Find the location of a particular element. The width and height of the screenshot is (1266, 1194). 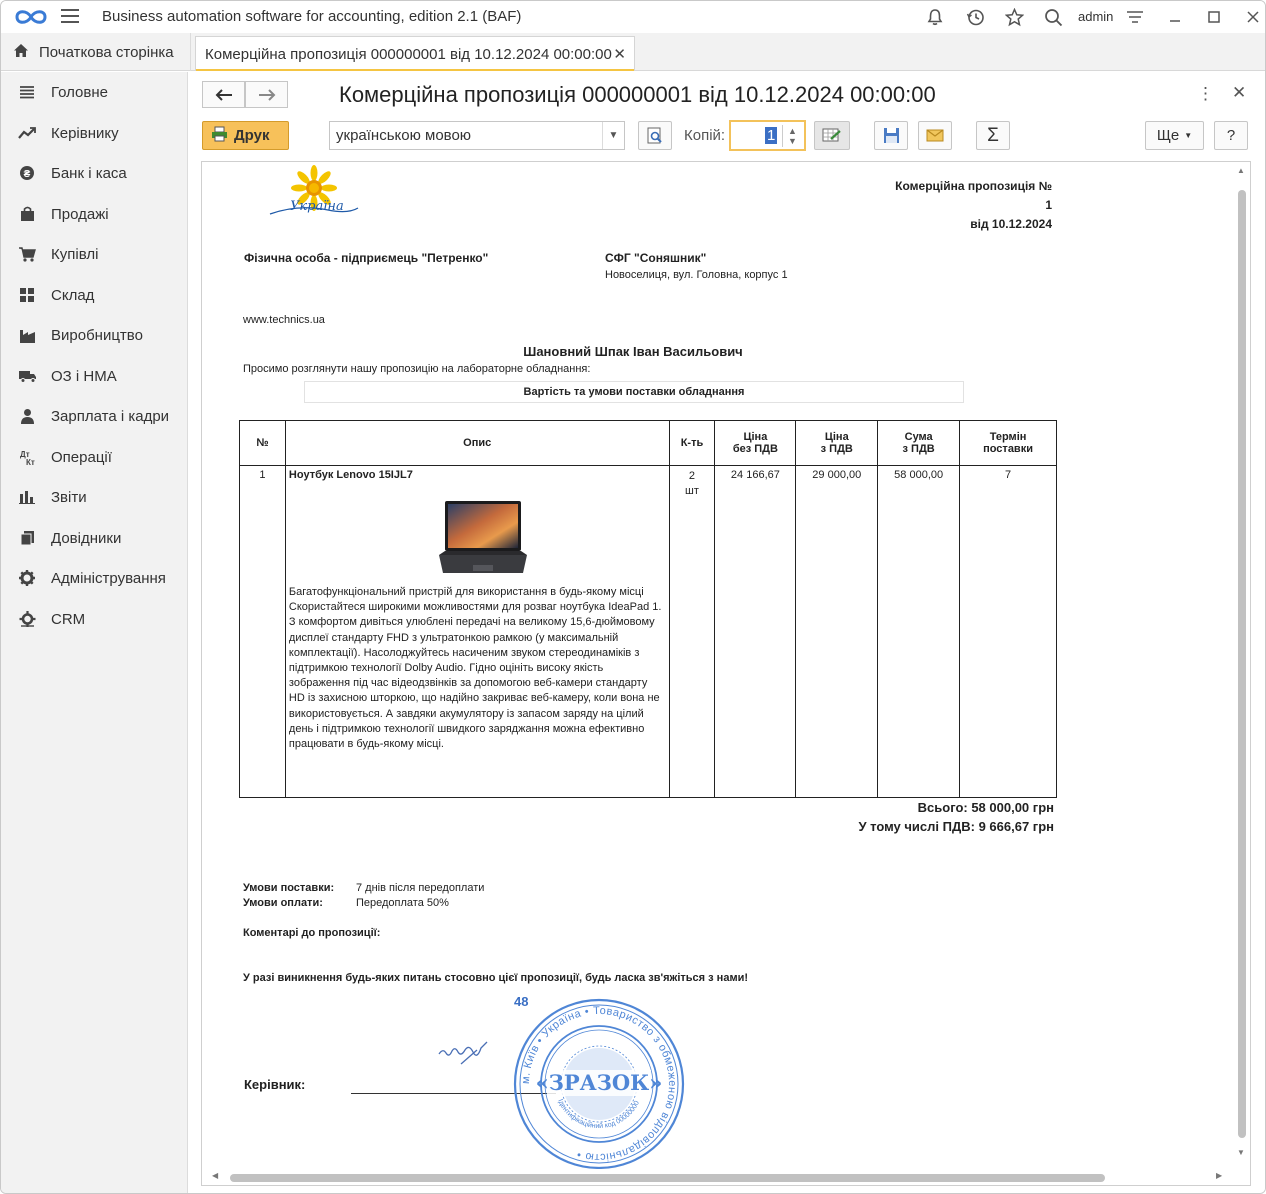

sidebar-item-sales: Продажі is located at coordinates (94, 214).